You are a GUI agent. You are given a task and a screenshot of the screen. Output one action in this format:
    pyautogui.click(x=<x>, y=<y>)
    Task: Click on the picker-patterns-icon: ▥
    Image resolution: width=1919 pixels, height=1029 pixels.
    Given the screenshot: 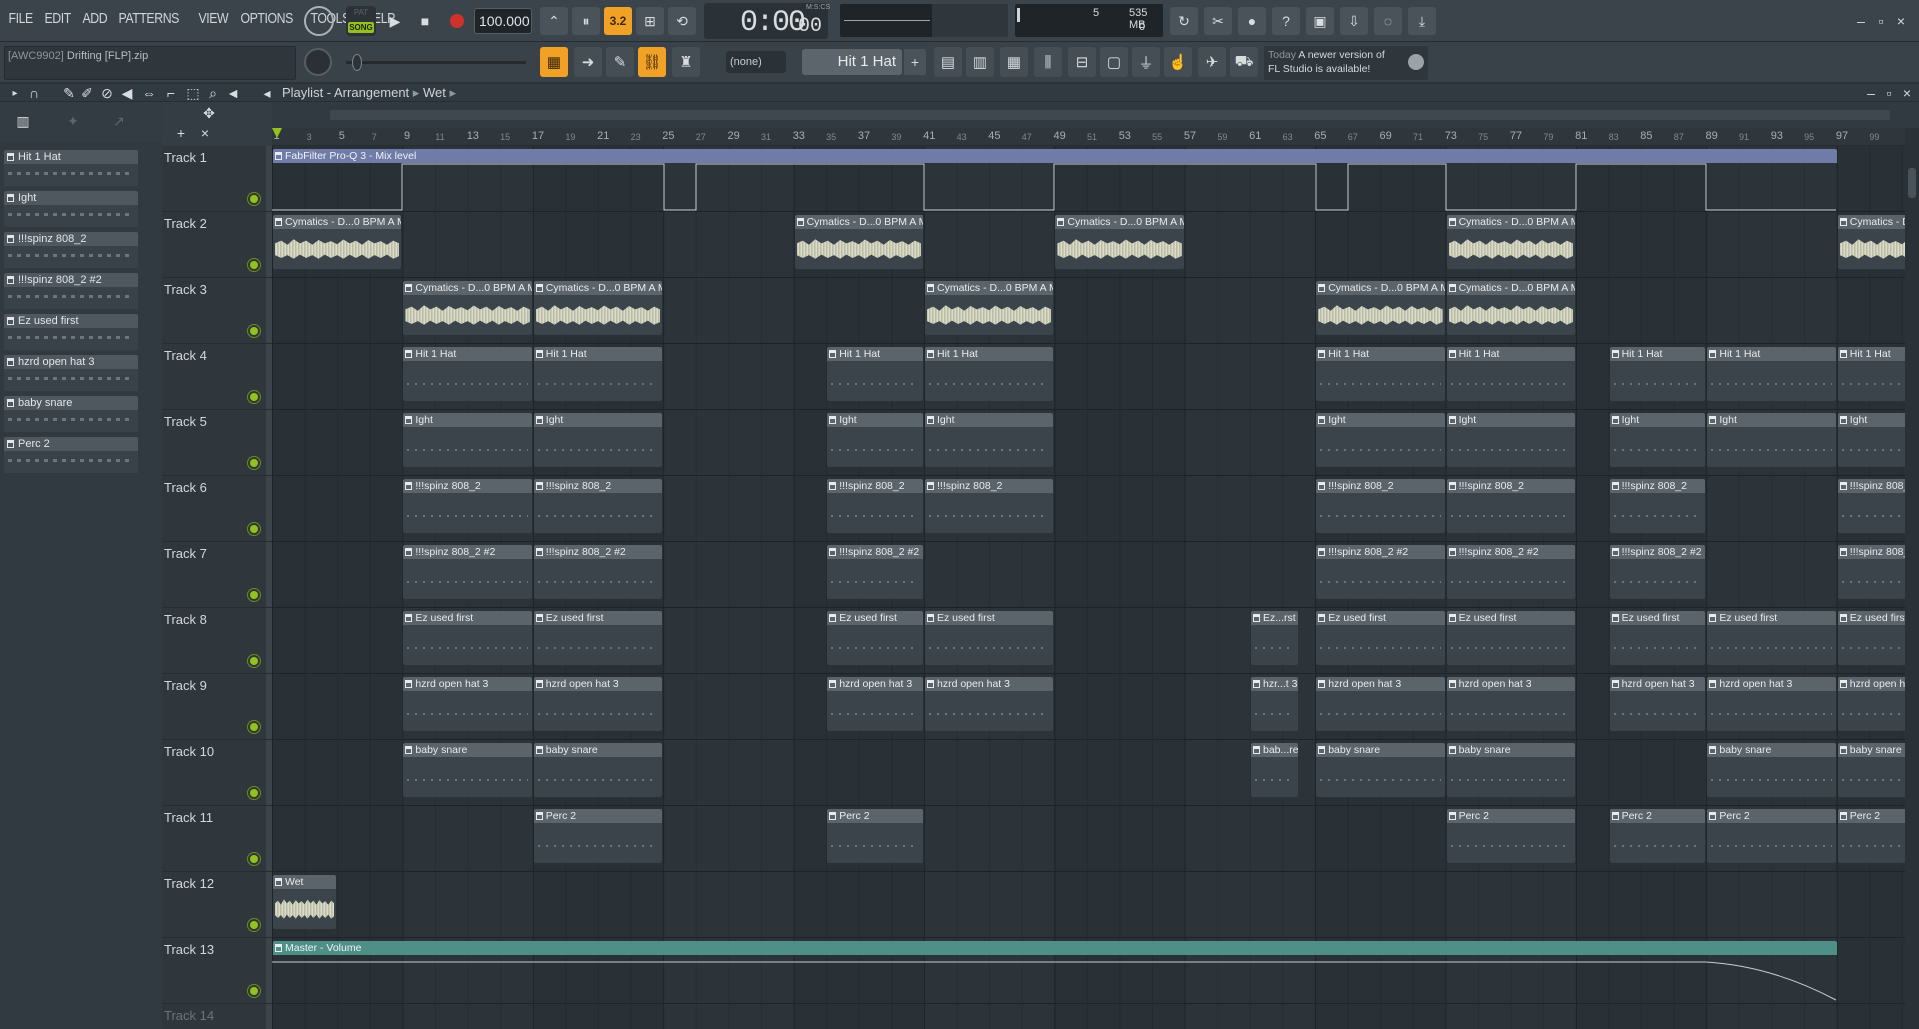 What is the action you would take?
    pyautogui.click(x=23, y=121)
    